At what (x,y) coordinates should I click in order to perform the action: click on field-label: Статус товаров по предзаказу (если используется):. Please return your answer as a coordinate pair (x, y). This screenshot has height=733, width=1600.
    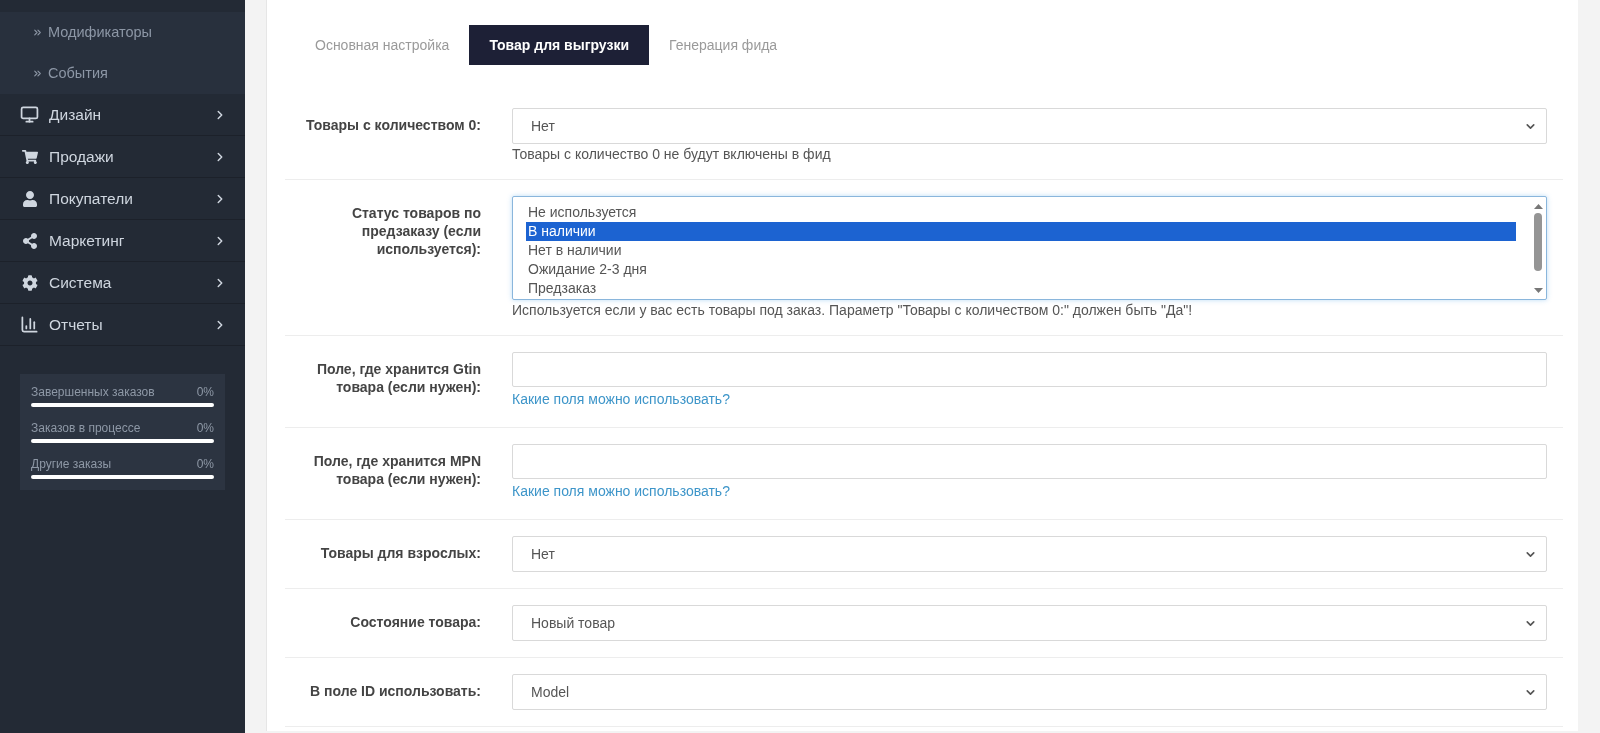
    Looking at the image, I should click on (415, 231).